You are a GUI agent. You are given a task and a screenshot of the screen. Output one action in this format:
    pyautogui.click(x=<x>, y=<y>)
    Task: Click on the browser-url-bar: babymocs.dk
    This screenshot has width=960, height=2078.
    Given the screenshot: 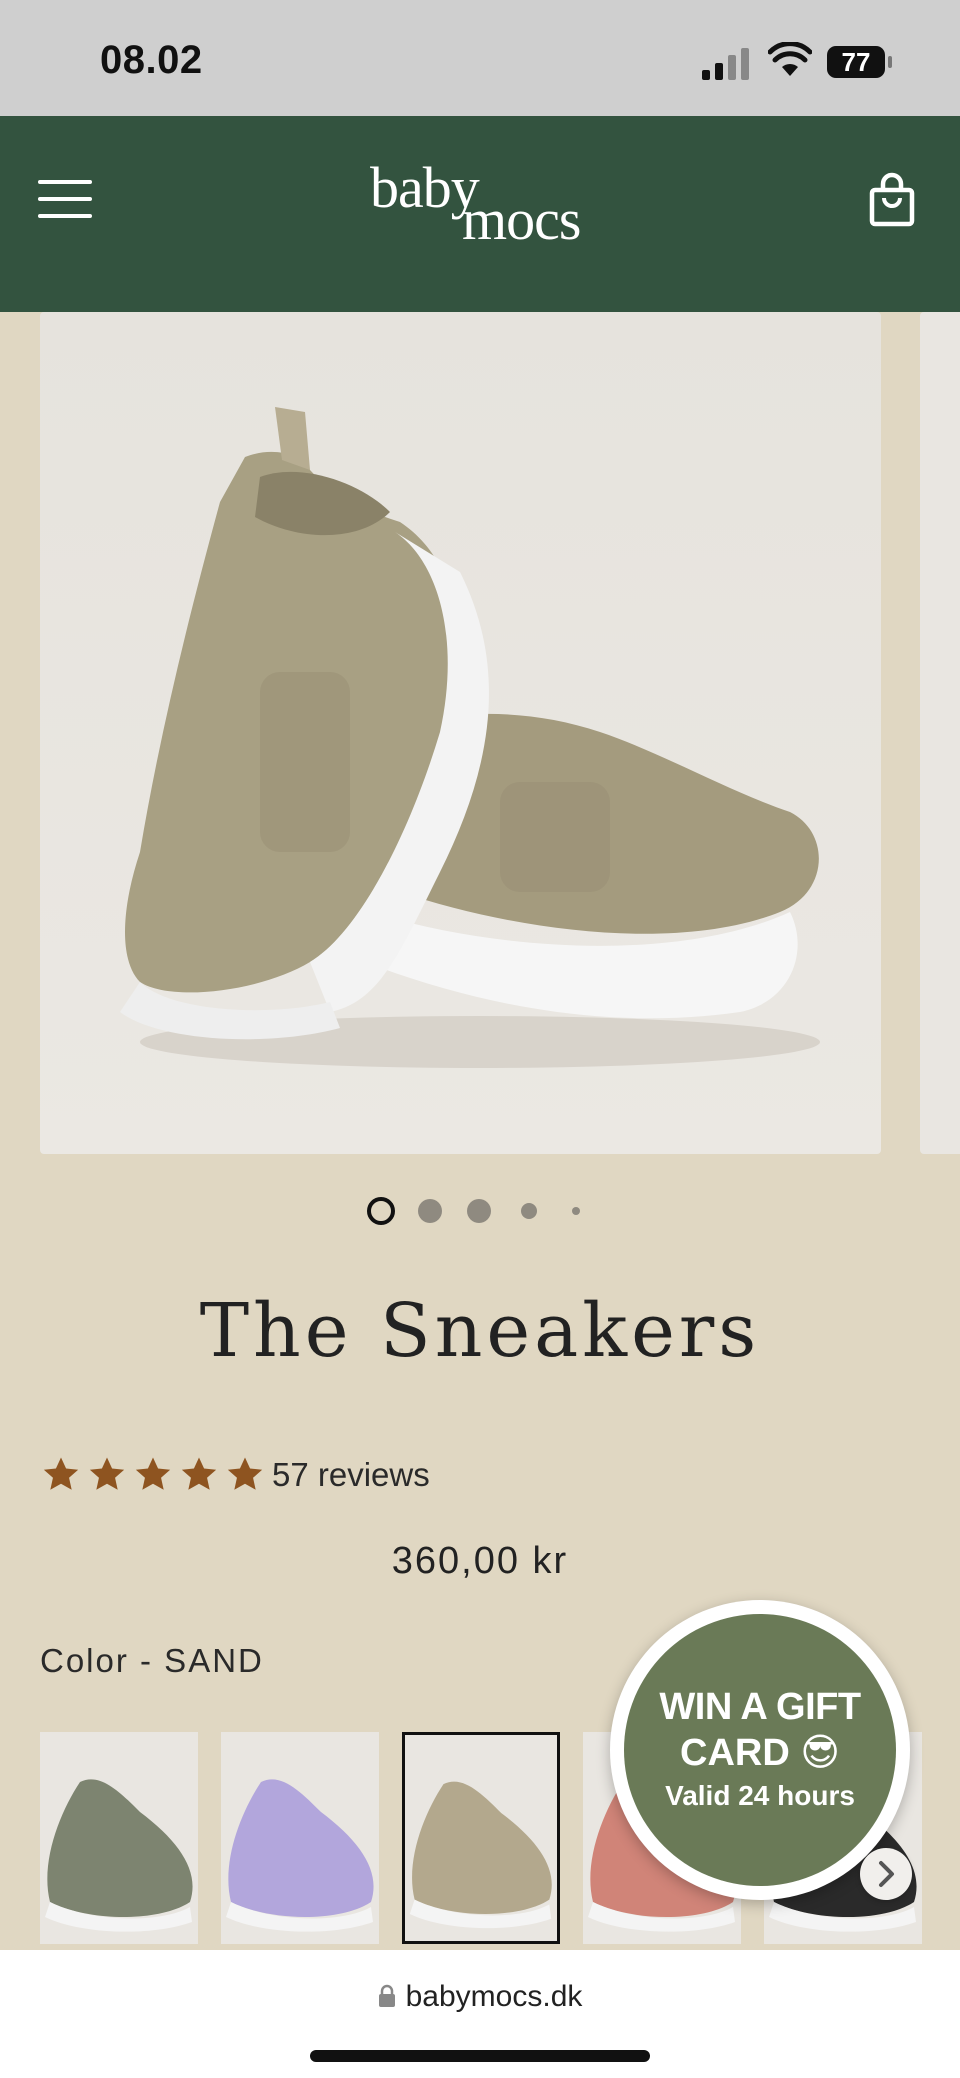 What is the action you would take?
    pyautogui.click(x=480, y=2014)
    